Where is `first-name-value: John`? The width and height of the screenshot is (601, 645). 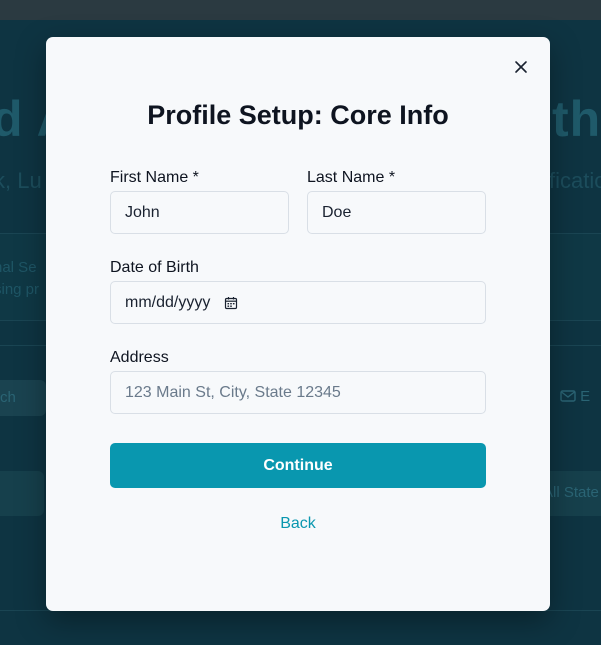
first-name-value: John is located at coordinates (142, 212).